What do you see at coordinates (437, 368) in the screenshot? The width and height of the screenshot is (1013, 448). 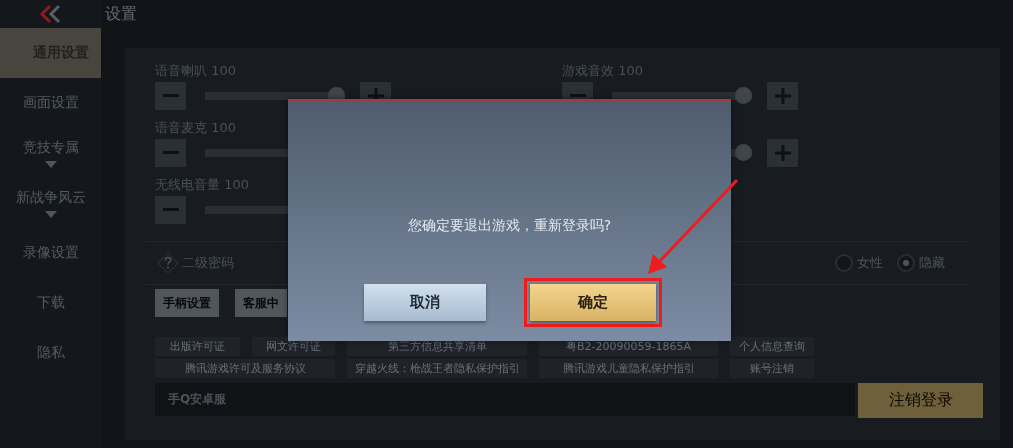 I see `link-button: 穿越火线：枪战王者隐私保护指引` at bounding box center [437, 368].